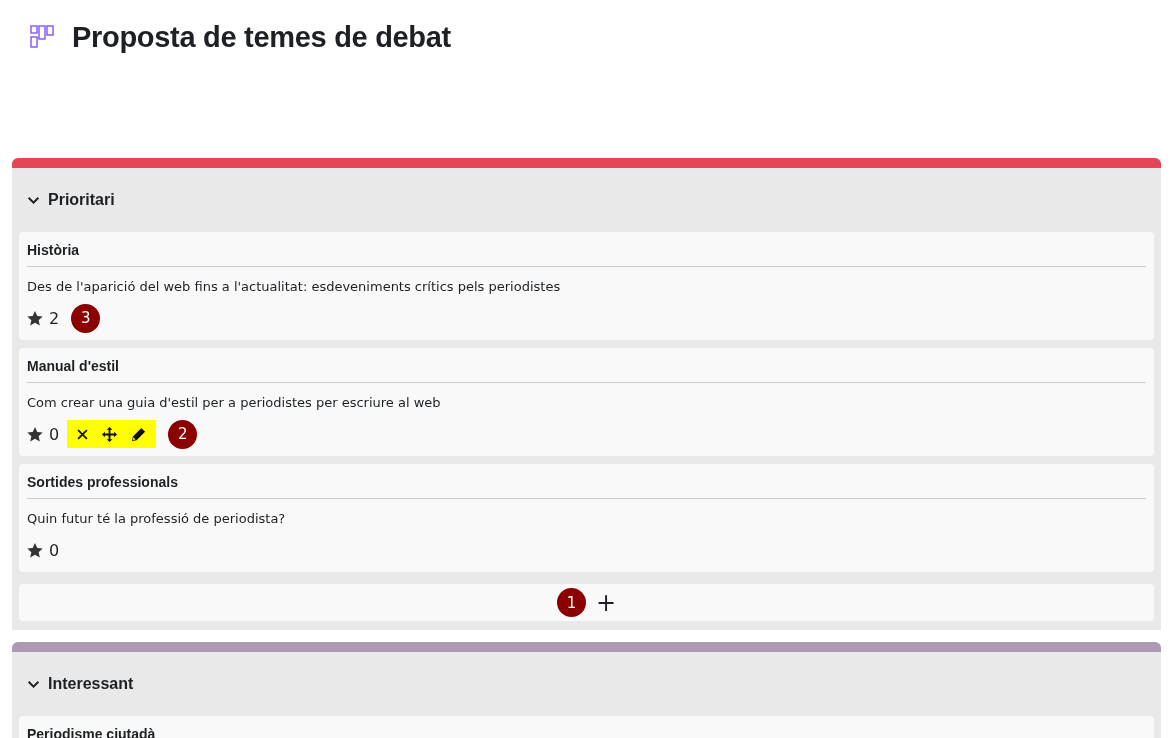 The height and width of the screenshot is (738, 1172). Describe the element at coordinates (83, 434) in the screenshot. I see `close-icon` at that location.